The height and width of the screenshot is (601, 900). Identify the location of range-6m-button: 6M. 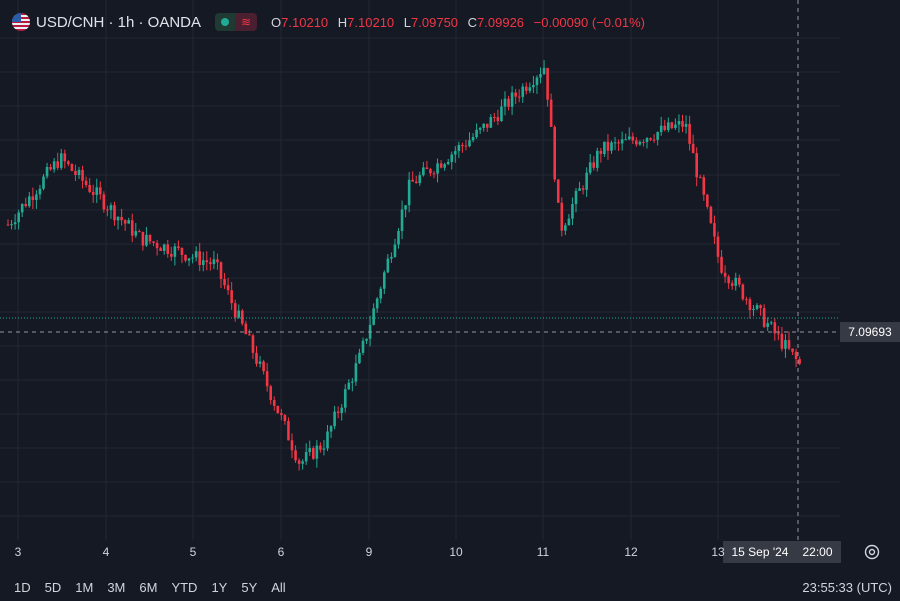
(148, 589).